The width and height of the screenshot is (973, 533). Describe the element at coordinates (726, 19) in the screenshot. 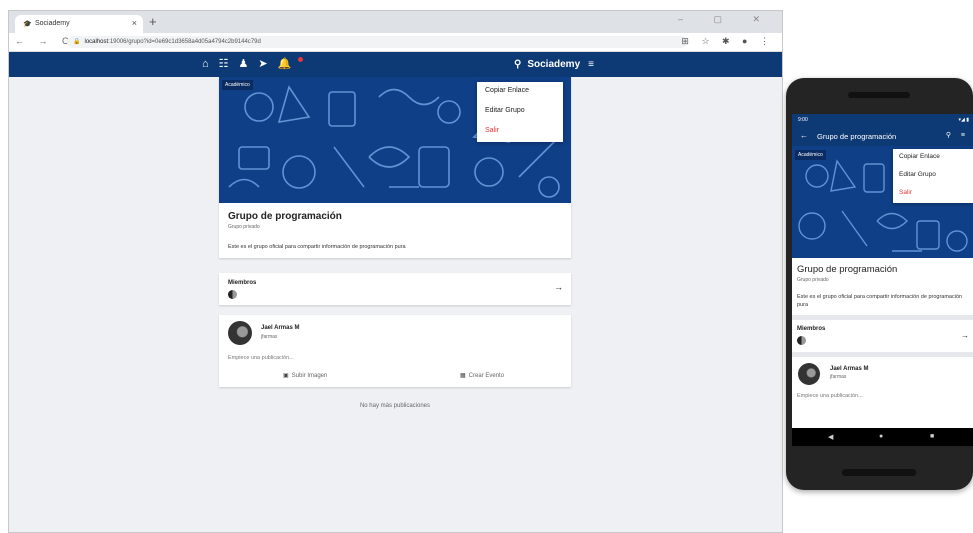

I see `window-controls: – ▢ ✕` at that location.